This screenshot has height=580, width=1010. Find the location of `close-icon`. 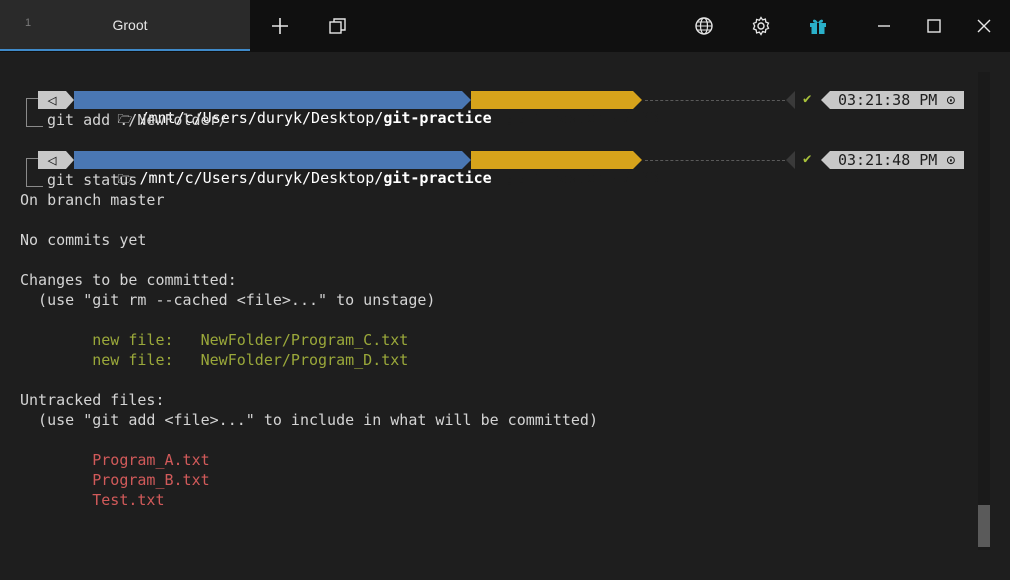

close-icon is located at coordinates (984, 26).